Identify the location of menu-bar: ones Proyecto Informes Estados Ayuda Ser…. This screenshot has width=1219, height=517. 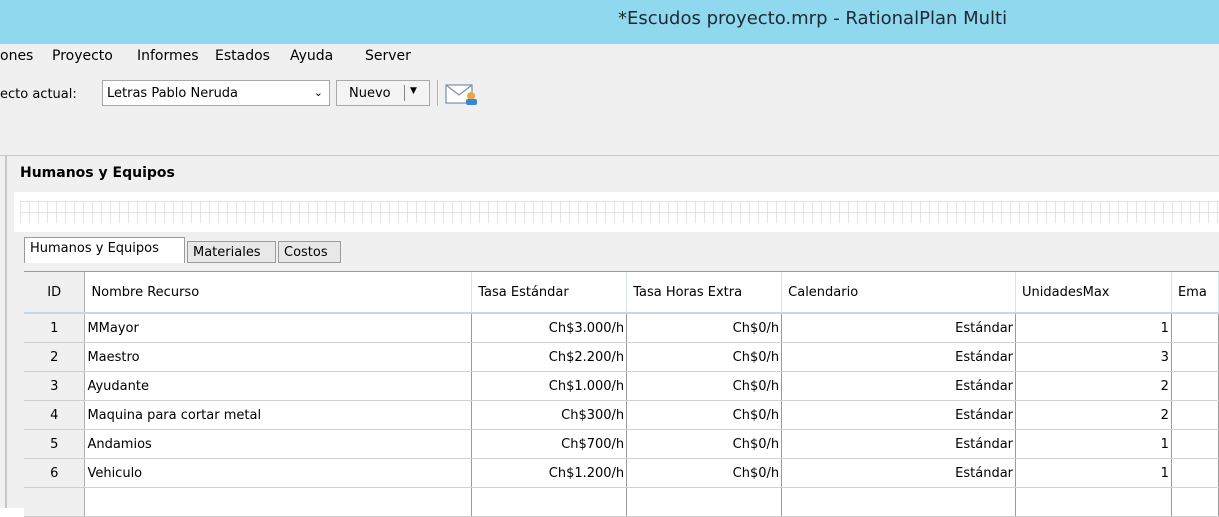
(609, 57).